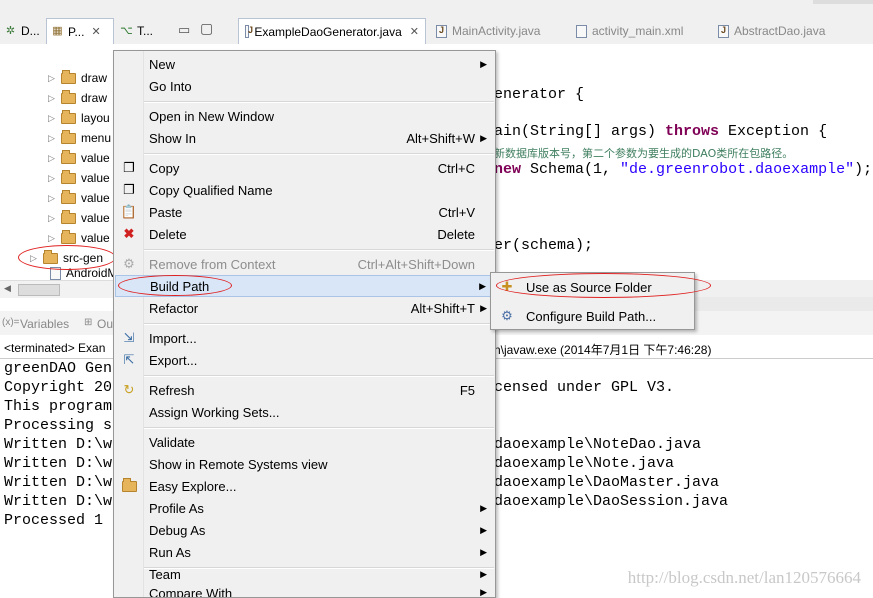 This screenshot has height=598, width=873. What do you see at coordinates (184, 30) in the screenshot?
I see `minimize-icon: ▭` at bounding box center [184, 30].